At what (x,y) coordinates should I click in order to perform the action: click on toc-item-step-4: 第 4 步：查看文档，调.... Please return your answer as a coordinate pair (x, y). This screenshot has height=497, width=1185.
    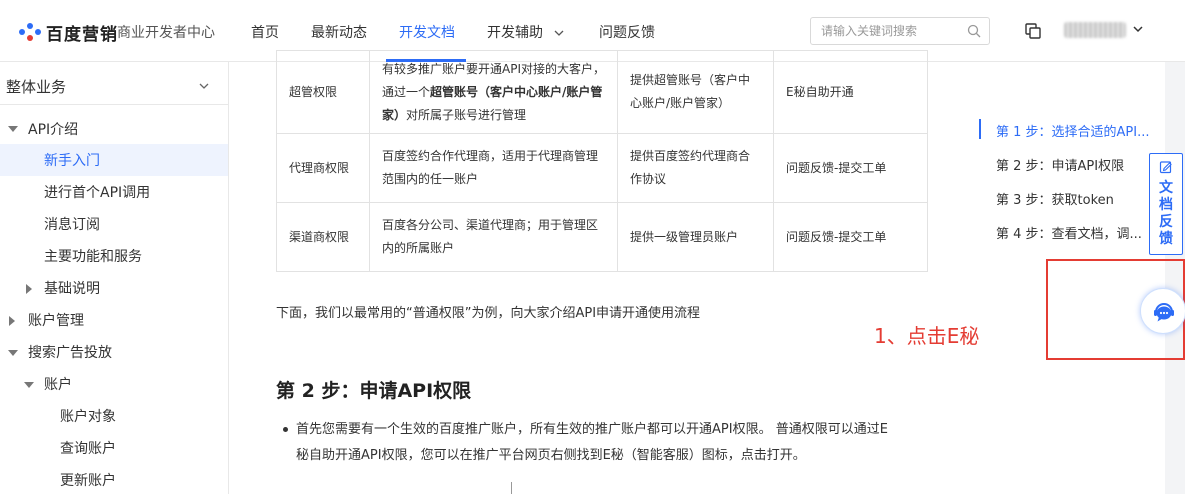
    Looking at the image, I should click on (1069, 232).